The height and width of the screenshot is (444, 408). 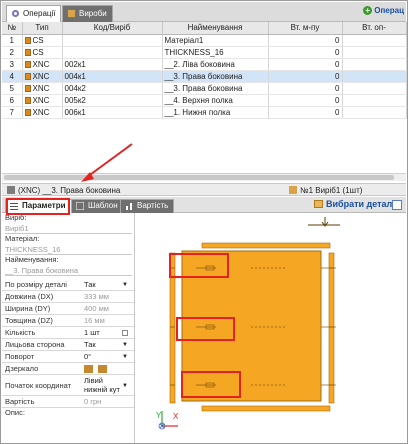 What do you see at coordinates (215, 28) in the screenshot?
I see `col-header-name: Найменування` at bounding box center [215, 28].